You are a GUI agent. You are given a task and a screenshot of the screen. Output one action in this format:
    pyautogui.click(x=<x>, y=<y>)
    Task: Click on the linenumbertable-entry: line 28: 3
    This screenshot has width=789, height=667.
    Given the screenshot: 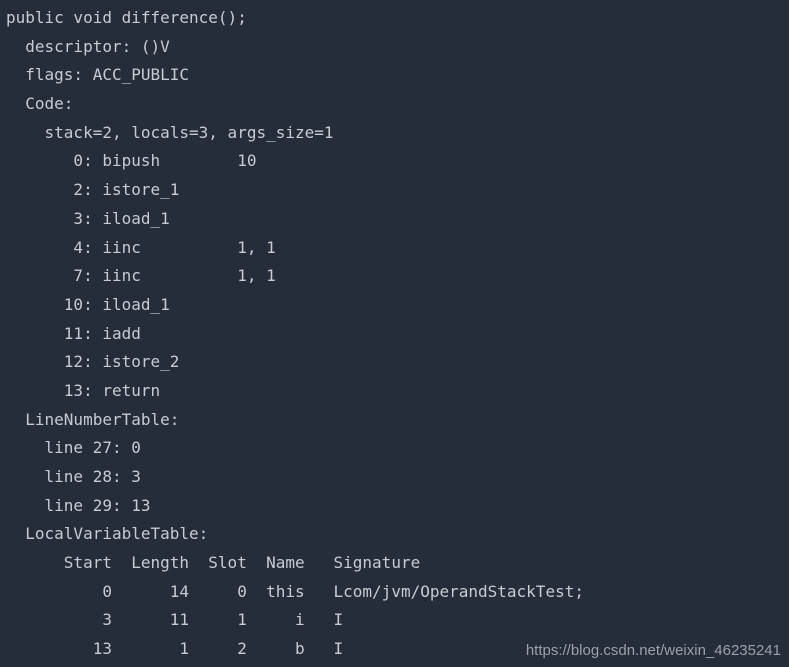 What is the action you would take?
    pyautogui.click(x=73, y=476)
    